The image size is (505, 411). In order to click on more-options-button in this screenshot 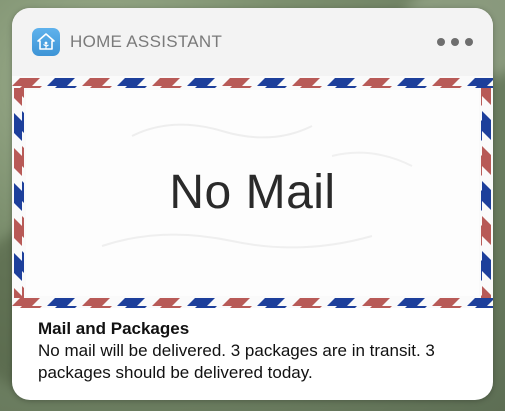, I will do `click(455, 42)`.